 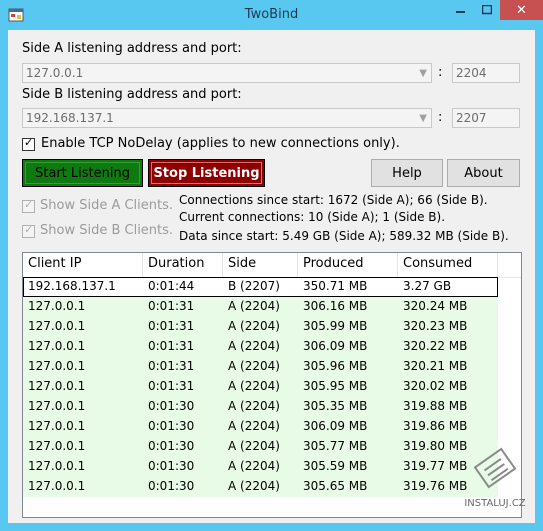 What do you see at coordinates (471, 73) in the screenshot?
I see `side-a-port-value: 2204` at bounding box center [471, 73].